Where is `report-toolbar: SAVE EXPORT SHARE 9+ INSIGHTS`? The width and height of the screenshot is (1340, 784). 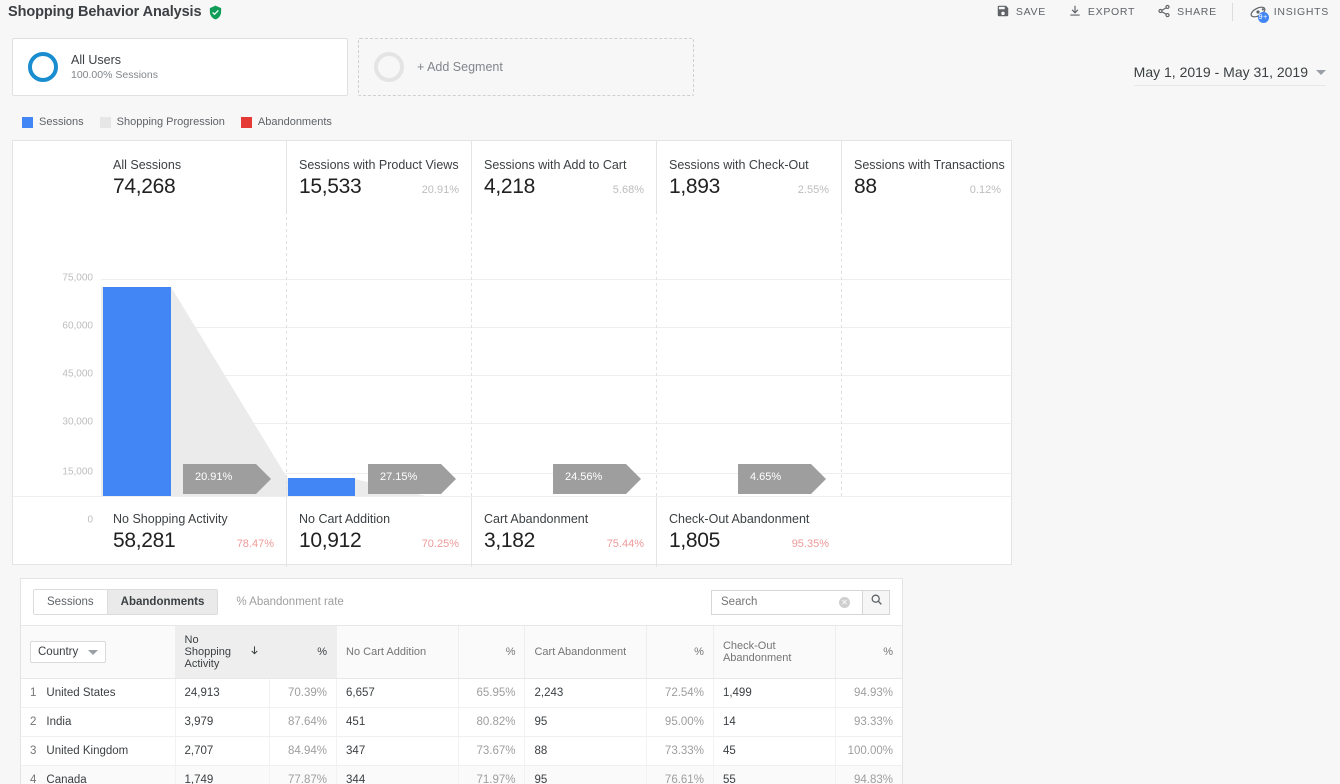 report-toolbar: SAVE EXPORT SHARE 9+ INSIGHTS is located at coordinates (1162, 12).